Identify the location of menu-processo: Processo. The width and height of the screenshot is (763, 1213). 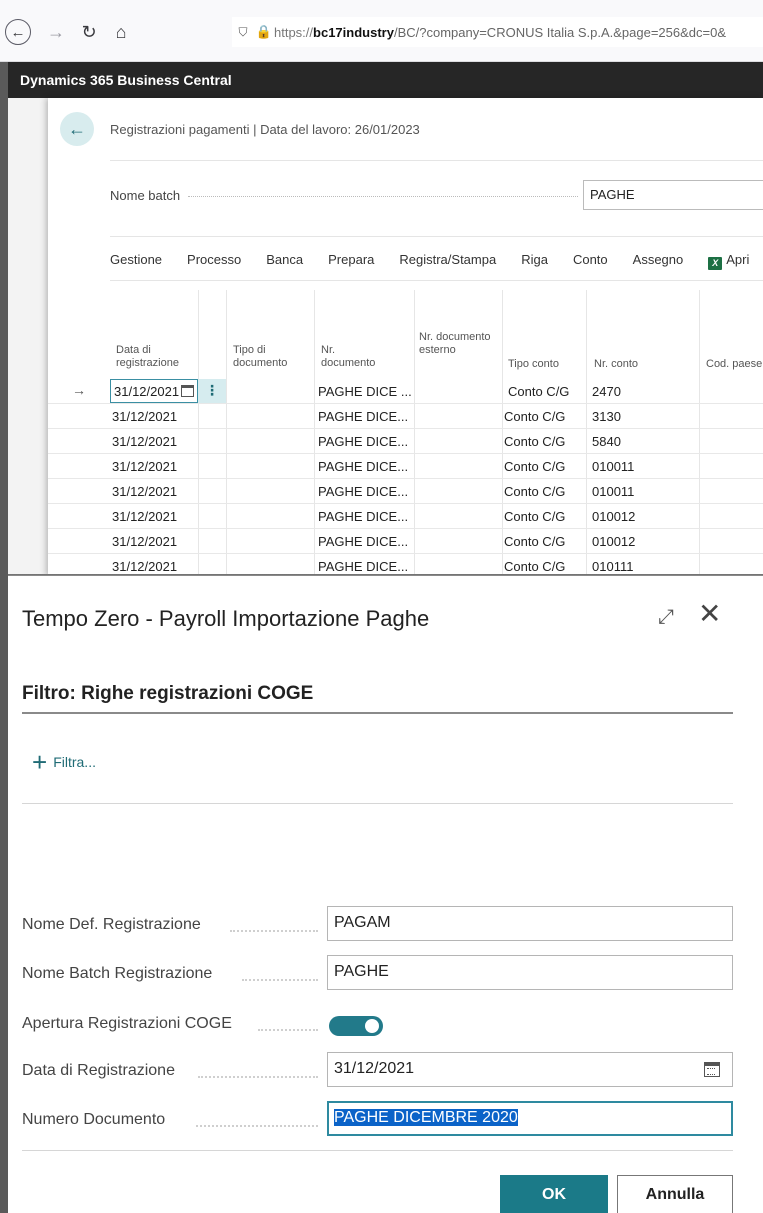
(214, 261).